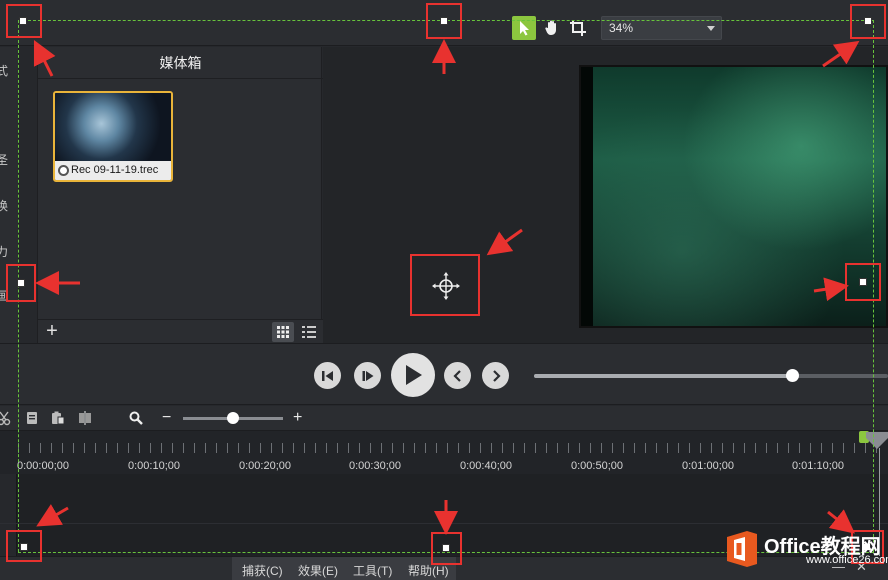 The width and height of the screenshot is (888, 580). What do you see at coordinates (372, 570) in the screenshot?
I see `menu-tools: 工具(T)` at bounding box center [372, 570].